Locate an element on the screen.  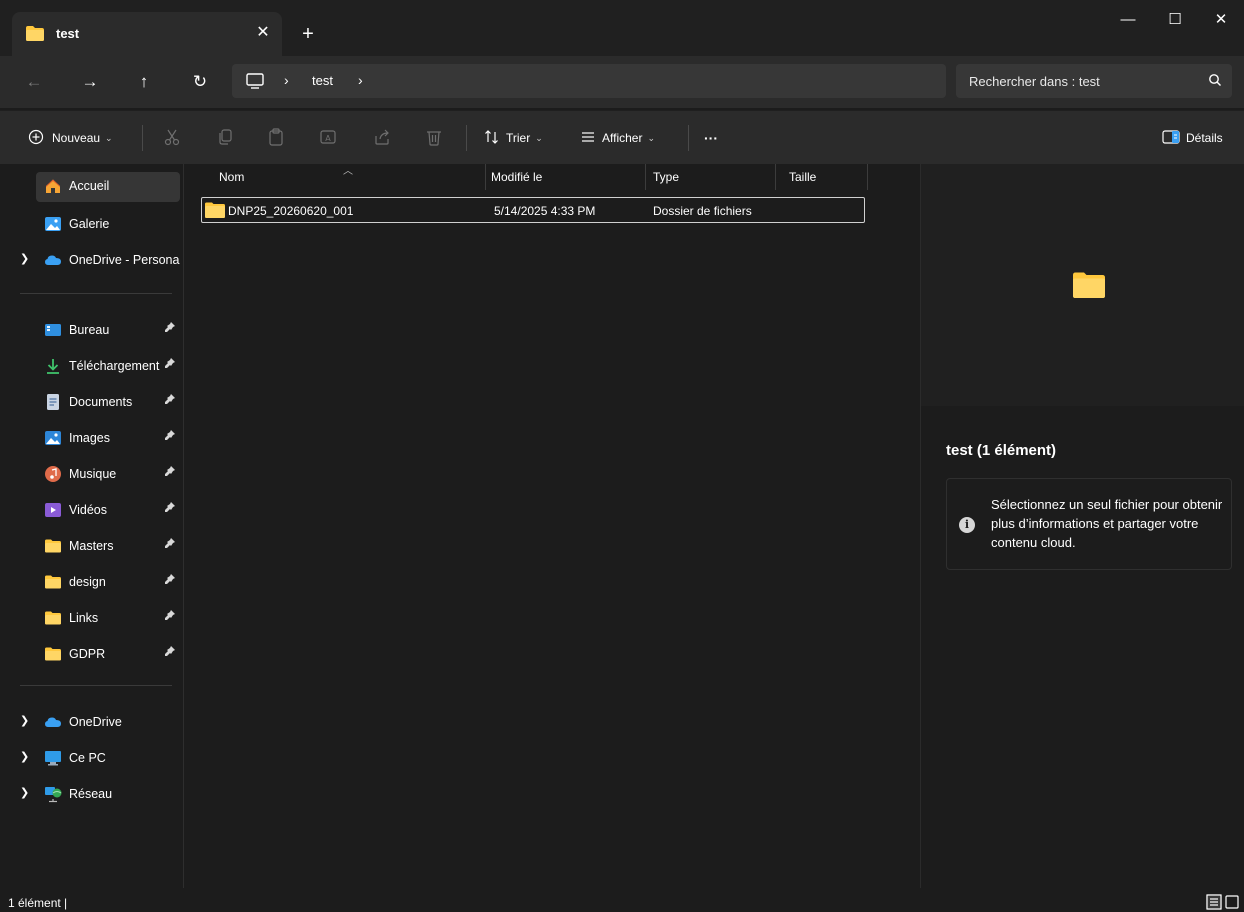
sidebar-item-onedrive: ❯ OneDrive is located at coordinates (92, 721).